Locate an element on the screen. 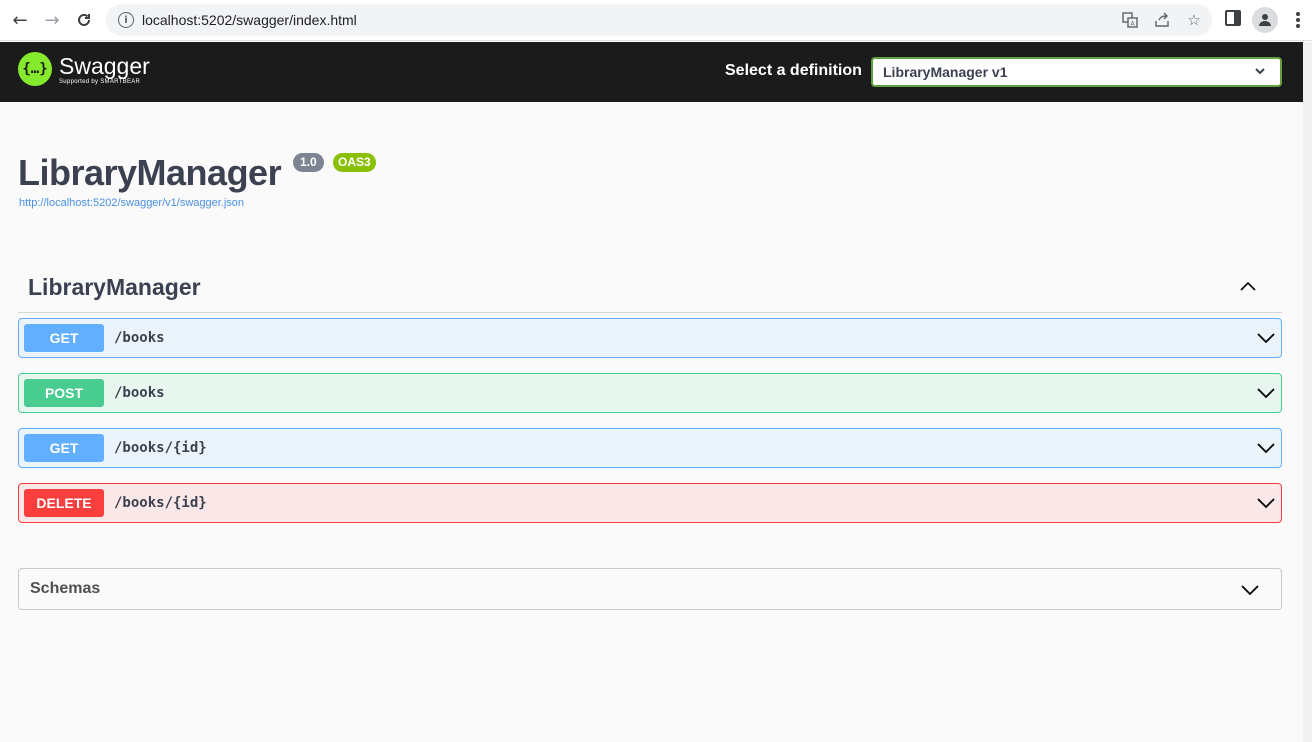  tag-section-header: LibraryManager is located at coordinates (650, 289).